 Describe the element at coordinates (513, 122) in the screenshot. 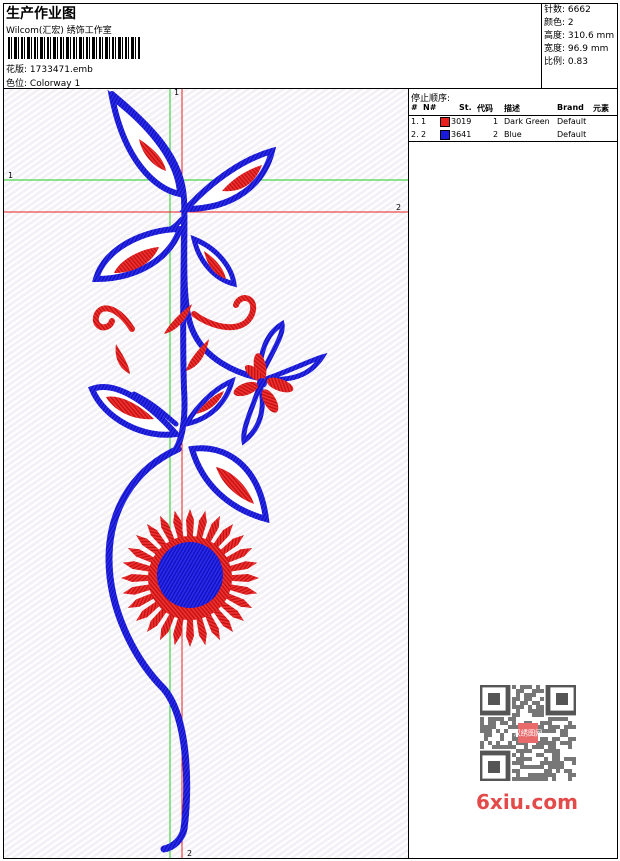

I see `table-row: 1. 1 3019 1 Dark Green Default` at that location.